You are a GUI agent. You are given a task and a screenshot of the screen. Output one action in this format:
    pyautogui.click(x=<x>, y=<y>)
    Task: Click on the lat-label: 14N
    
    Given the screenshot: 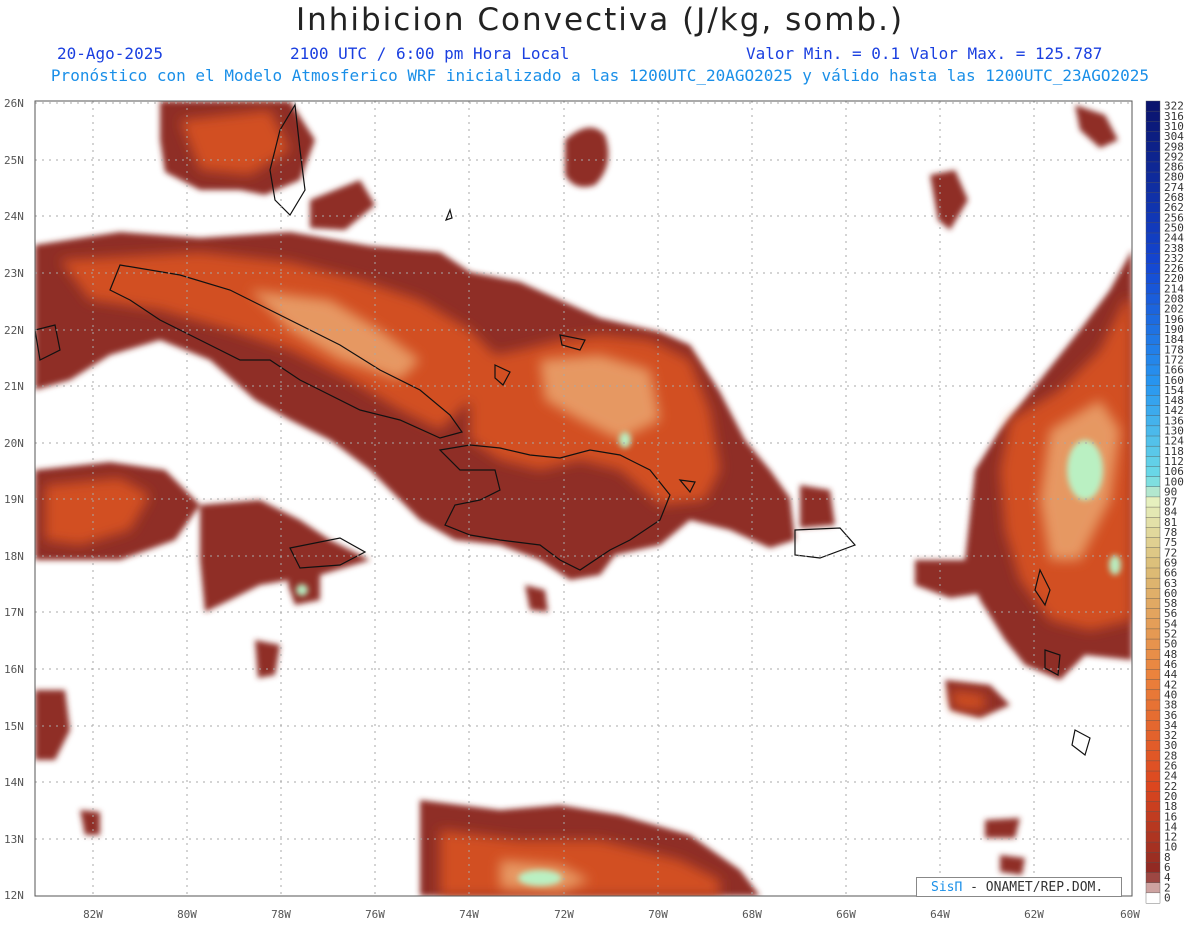 What is the action you would take?
    pyautogui.click(x=14, y=782)
    